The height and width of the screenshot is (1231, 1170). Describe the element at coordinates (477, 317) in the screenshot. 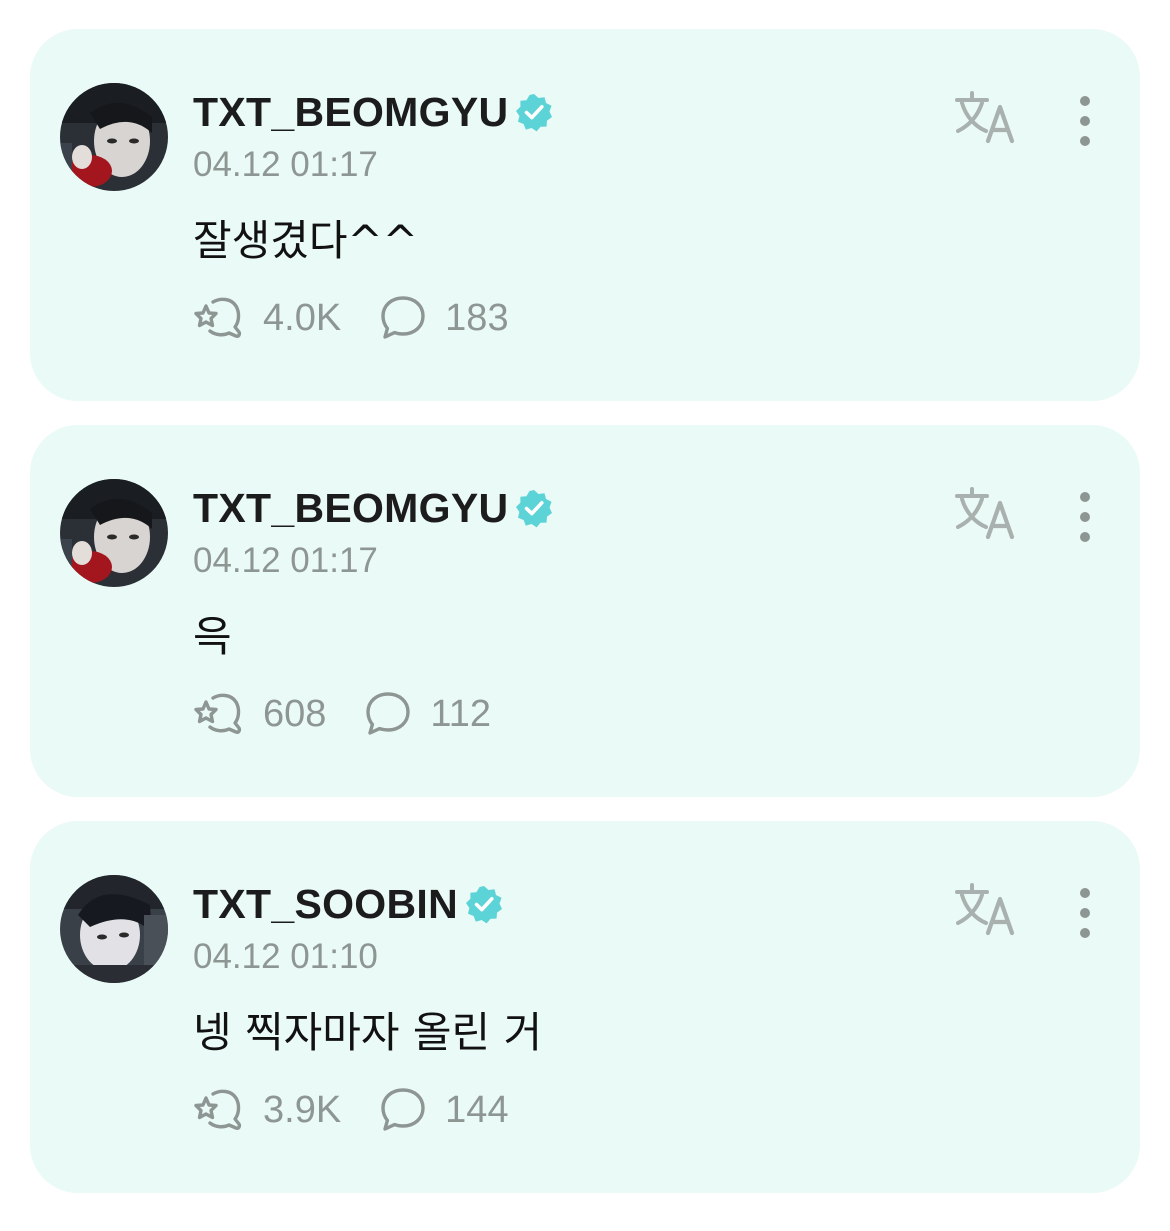

I see `comment-count: 183` at that location.